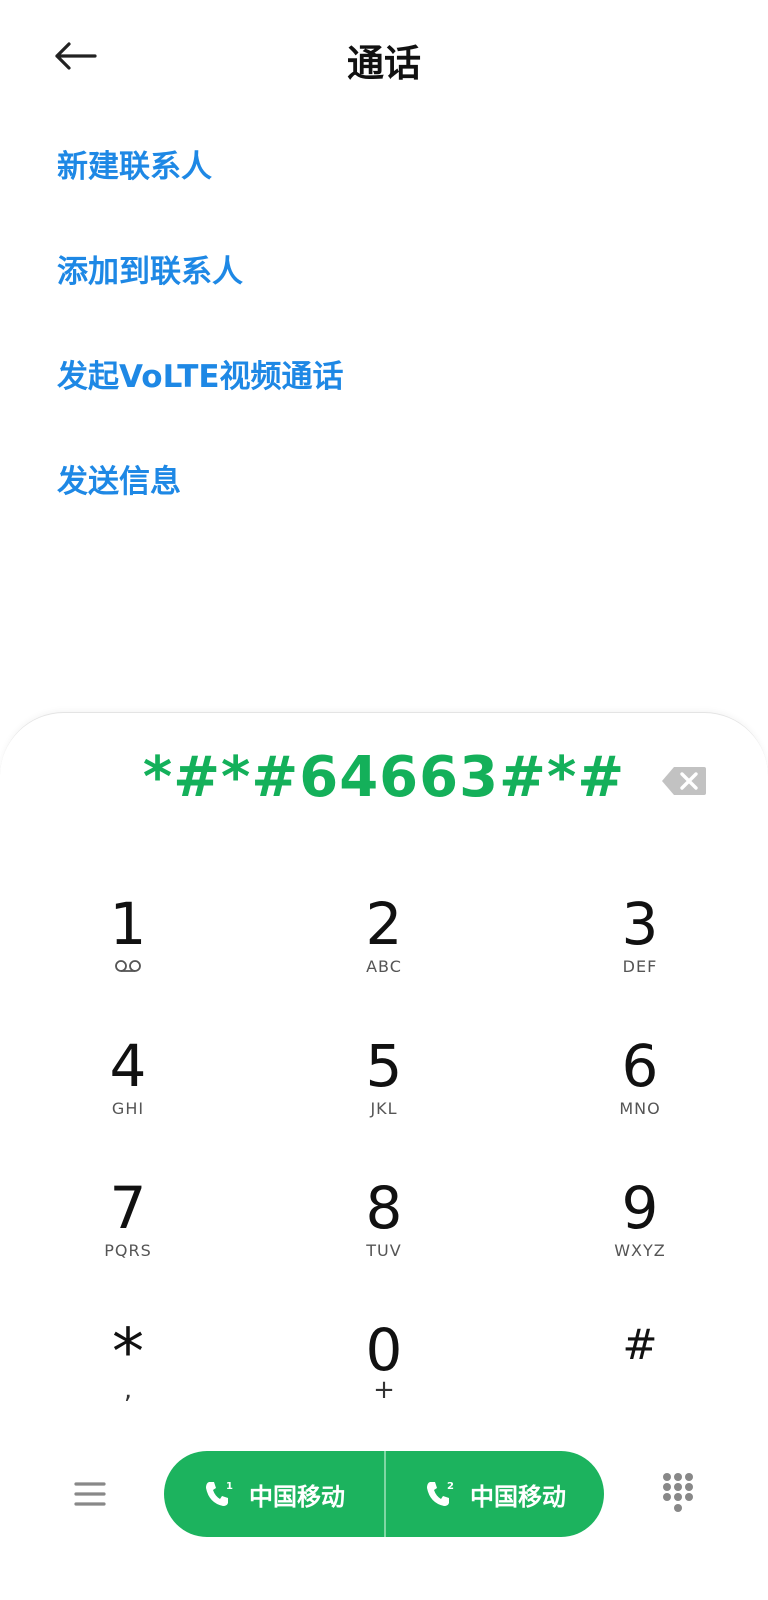  I want to click on key-2: 2 ABC, so click(384, 951).